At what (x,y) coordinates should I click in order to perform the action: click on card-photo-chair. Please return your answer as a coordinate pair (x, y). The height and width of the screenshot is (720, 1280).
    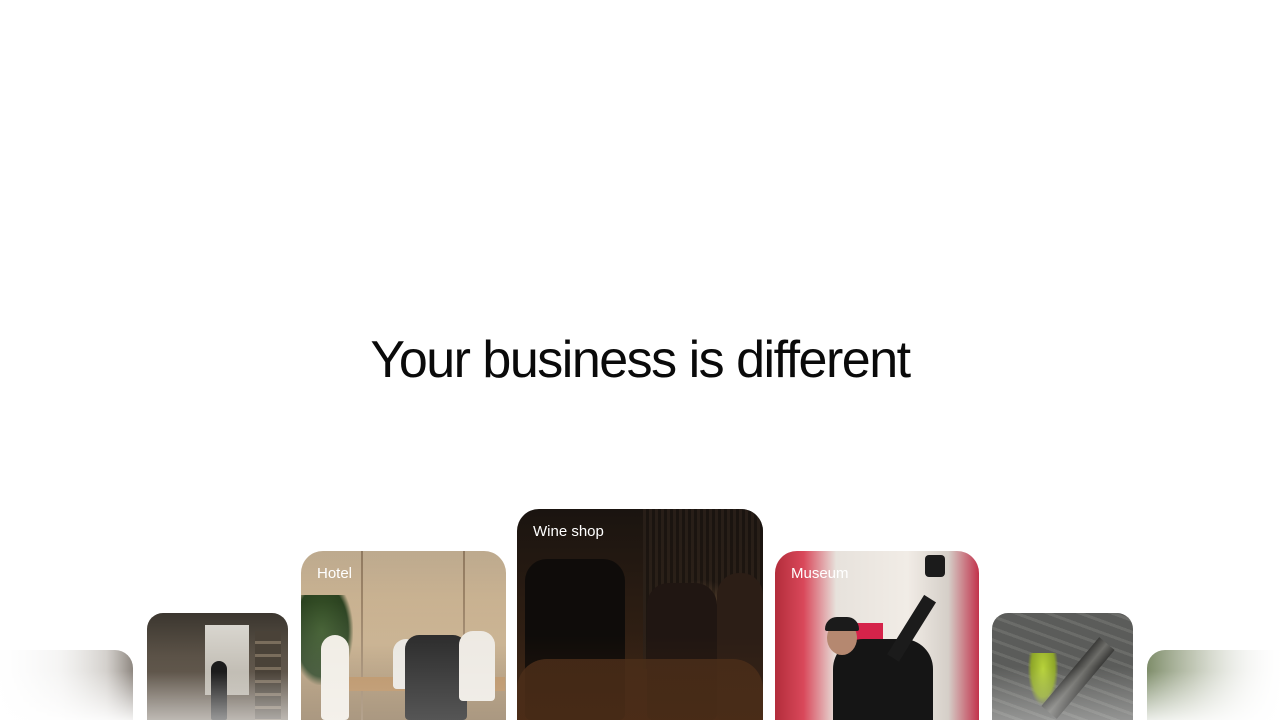
    Looking at the image, I should click on (640, 689).